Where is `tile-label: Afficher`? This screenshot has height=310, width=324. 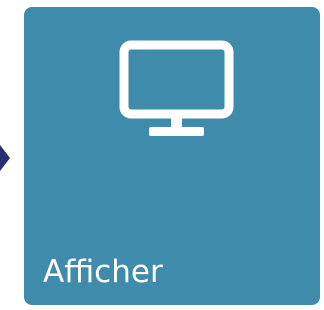 tile-label: Afficher is located at coordinates (103, 272).